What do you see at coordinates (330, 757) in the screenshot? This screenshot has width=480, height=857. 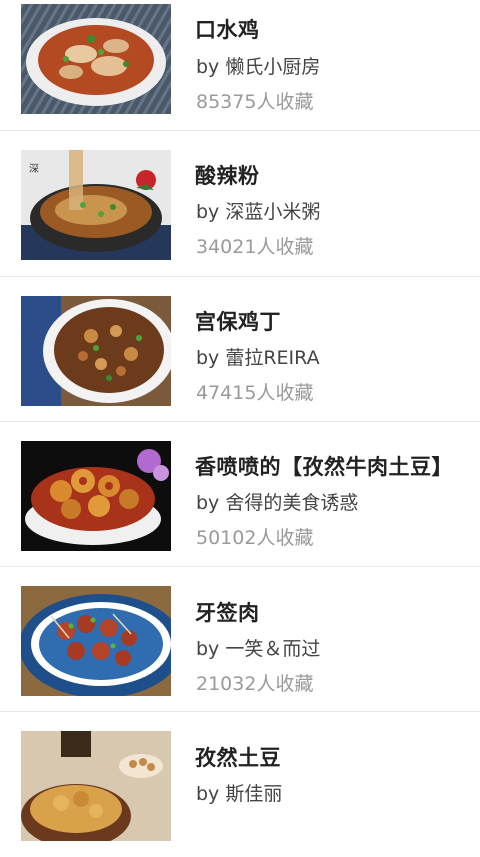 I see `recipe-title: 孜然土豆` at bounding box center [330, 757].